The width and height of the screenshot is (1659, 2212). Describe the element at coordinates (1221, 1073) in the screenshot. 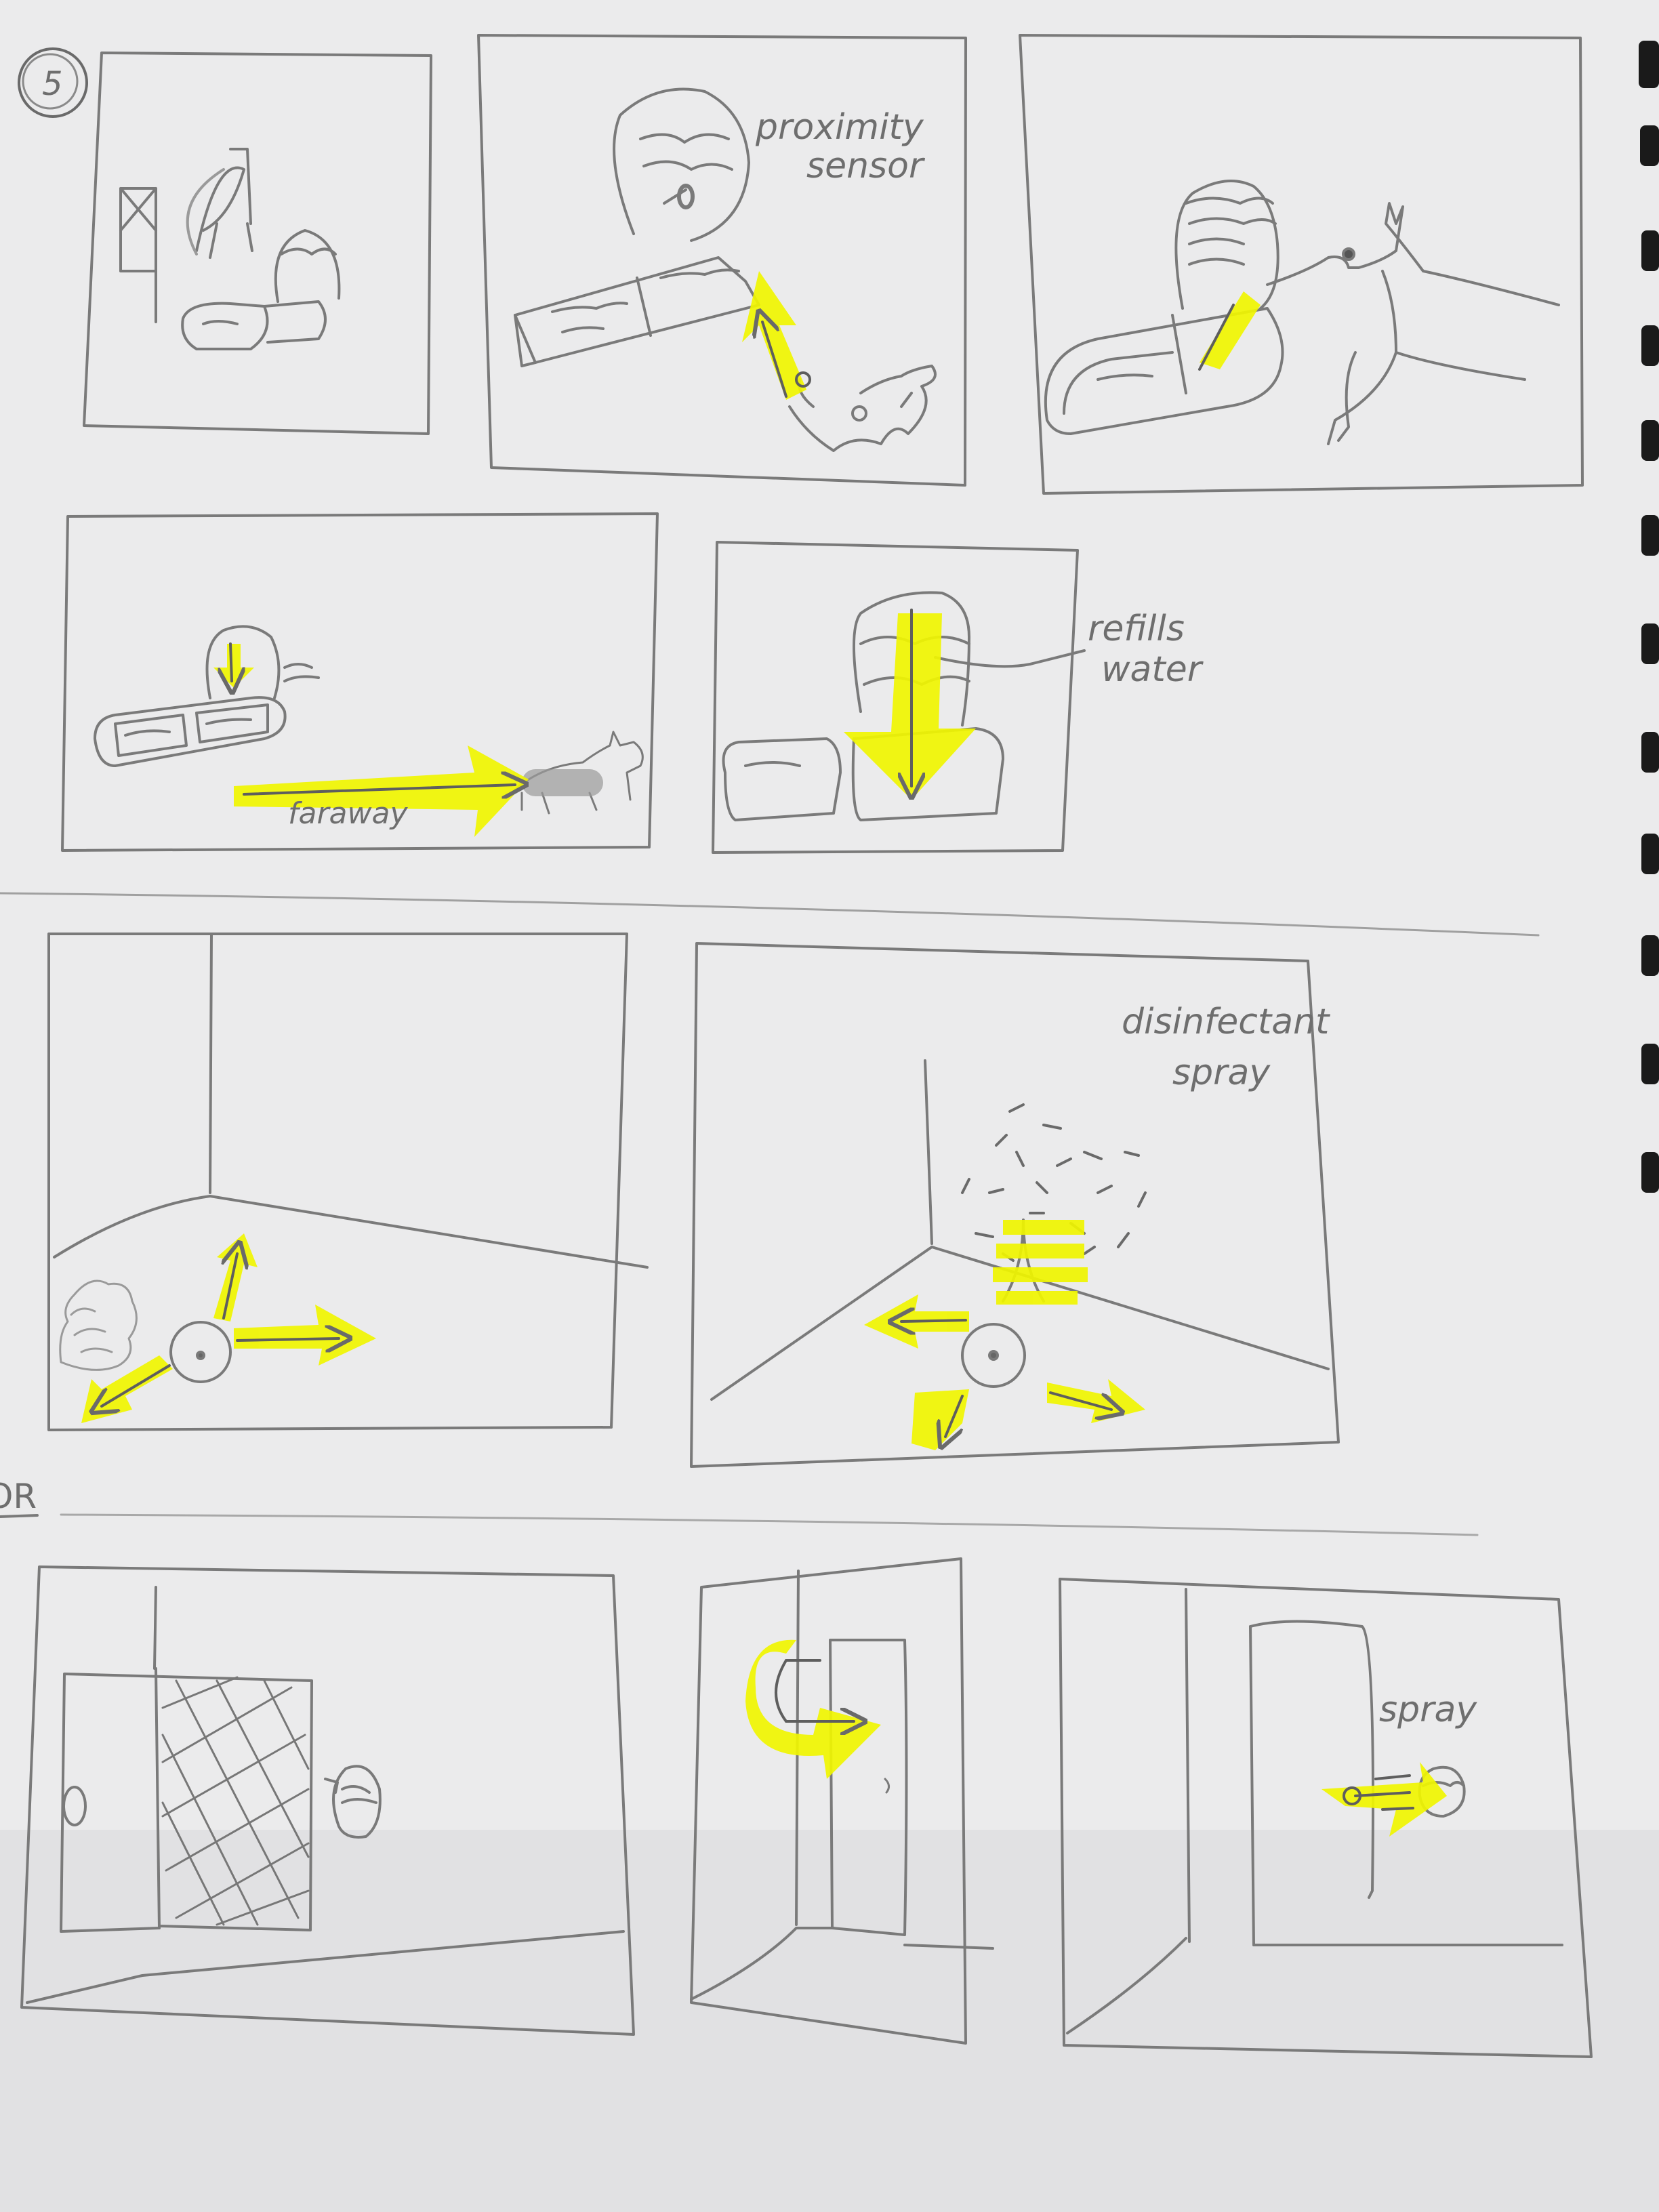

I see `disinfectant-label-2: spray` at that location.